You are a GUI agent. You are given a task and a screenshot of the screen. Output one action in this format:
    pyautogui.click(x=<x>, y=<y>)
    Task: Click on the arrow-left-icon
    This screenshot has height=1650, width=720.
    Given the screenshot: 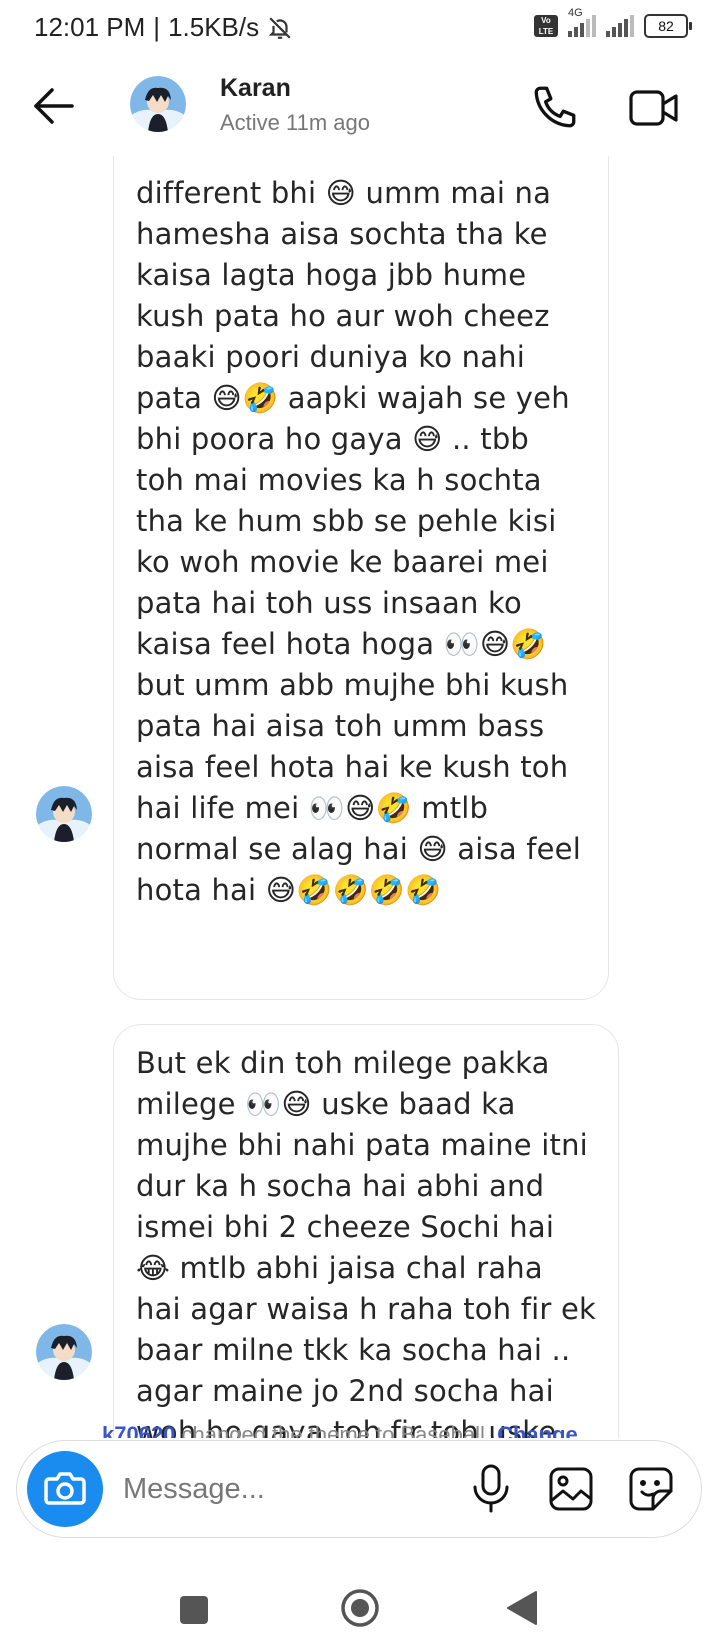 What is the action you would take?
    pyautogui.click(x=54, y=106)
    